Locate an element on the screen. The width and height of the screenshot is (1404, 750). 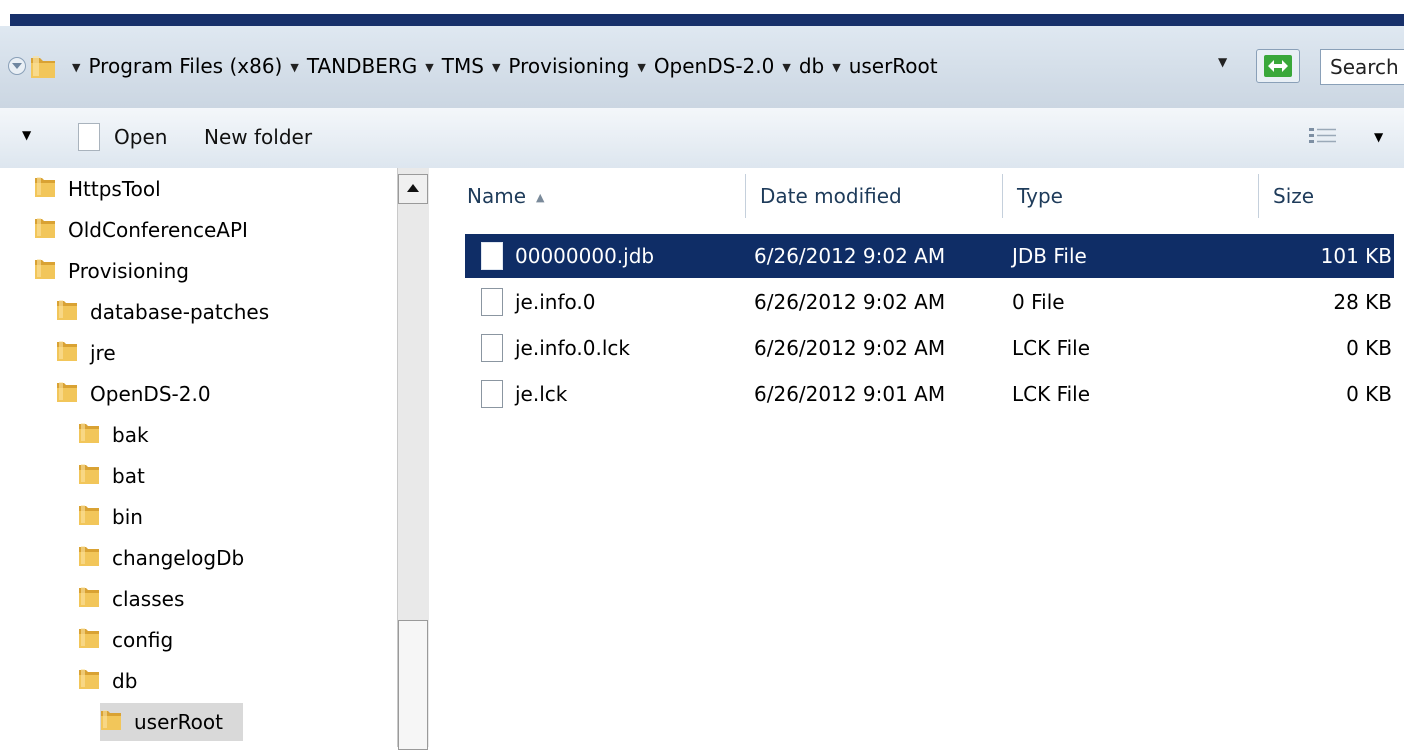
tree-item-database-patches: database-patches is located at coordinates (172, 312).